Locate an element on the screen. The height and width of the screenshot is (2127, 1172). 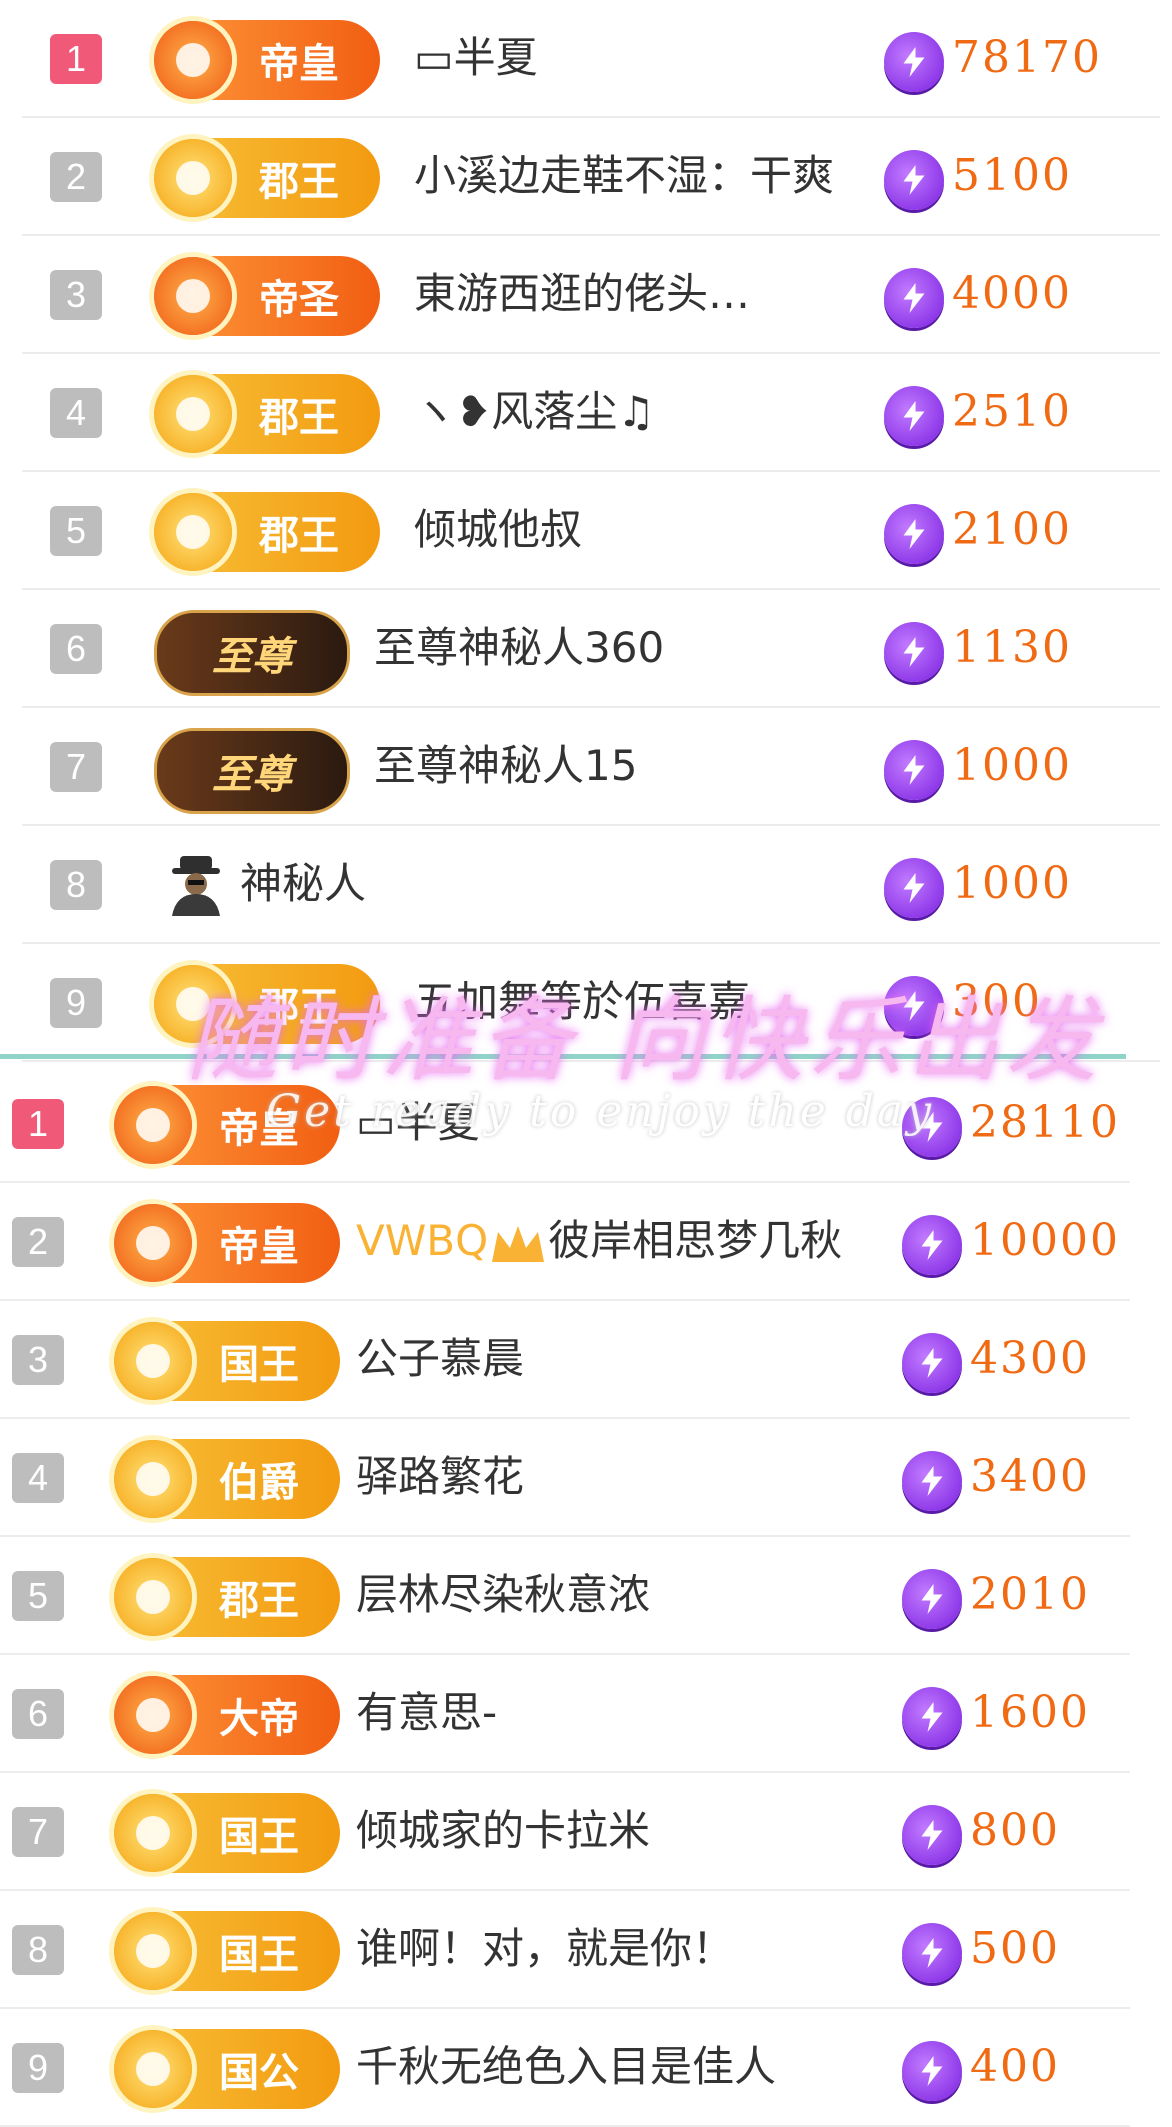
level-badge: 大帝 is located at coordinates (227, 1715).